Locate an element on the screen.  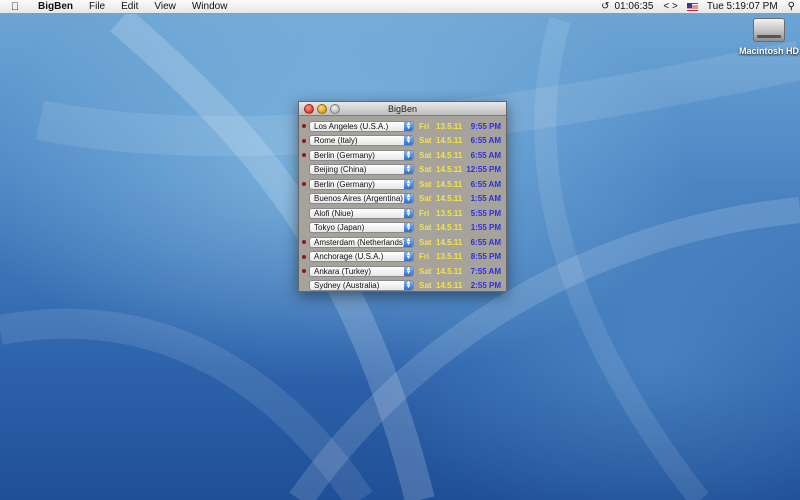
hard-drive-label: Macintosh HD is located at coordinates (768, 51).